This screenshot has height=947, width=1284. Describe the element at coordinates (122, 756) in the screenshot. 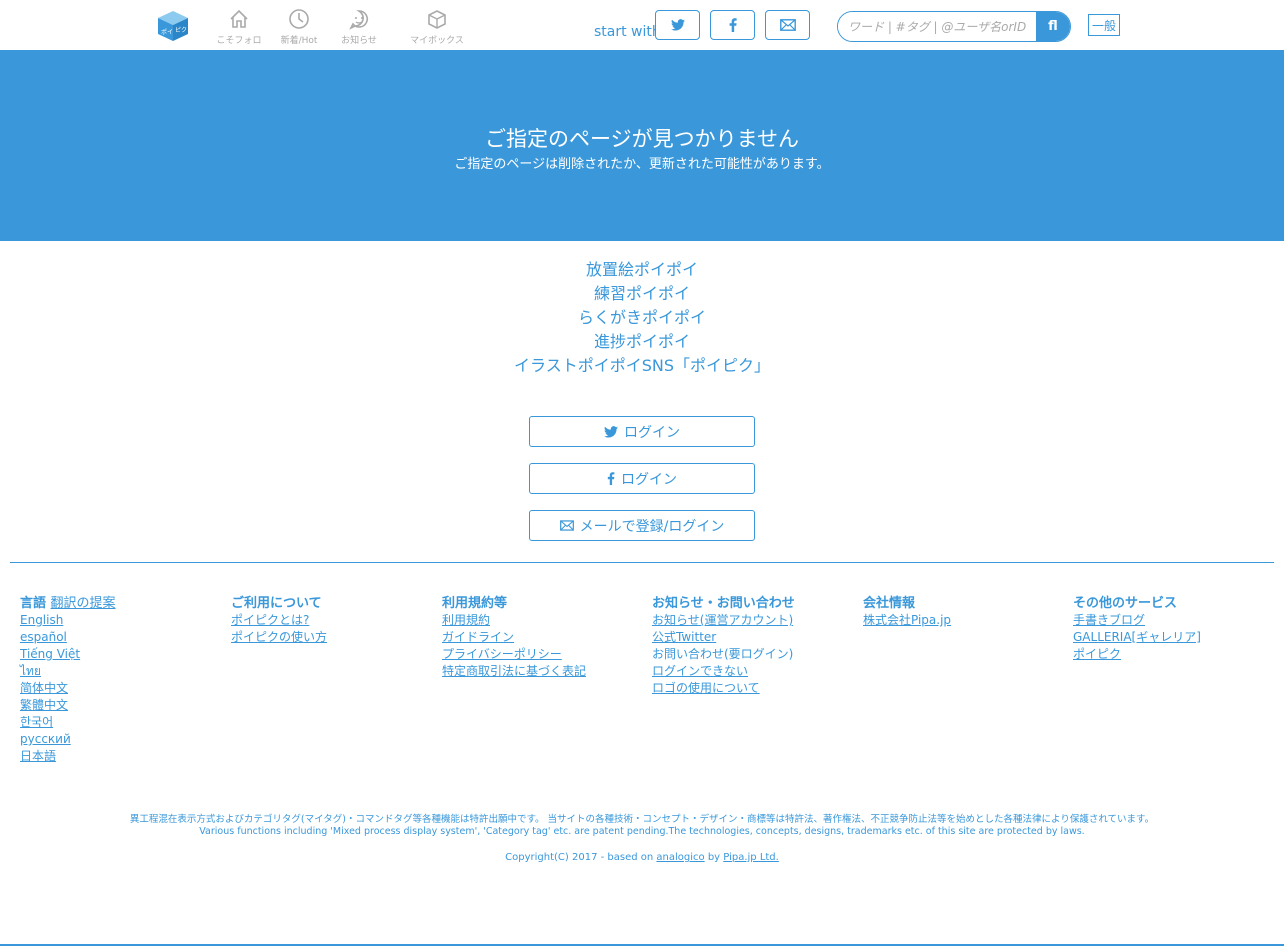

I see `language-link: 日本語` at that location.